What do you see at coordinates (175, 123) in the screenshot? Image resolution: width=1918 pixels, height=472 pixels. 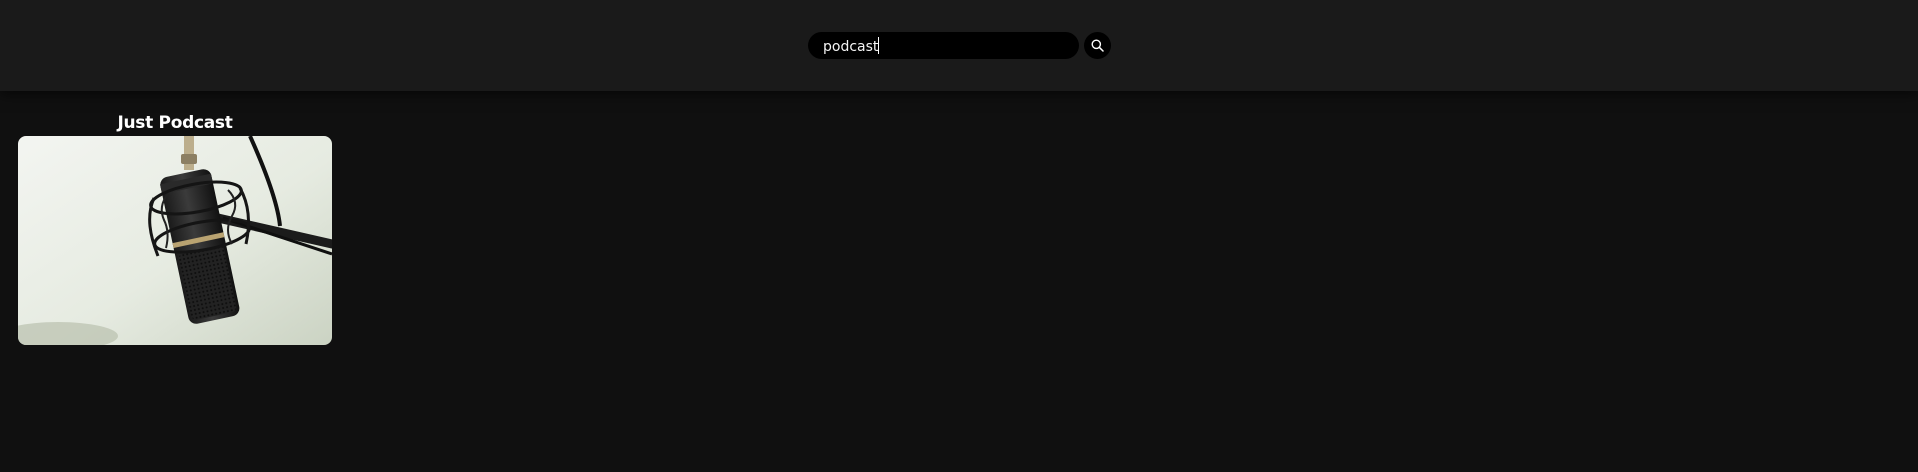 I see `result-card-title: Just Podcast` at bounding box center [175, 123].